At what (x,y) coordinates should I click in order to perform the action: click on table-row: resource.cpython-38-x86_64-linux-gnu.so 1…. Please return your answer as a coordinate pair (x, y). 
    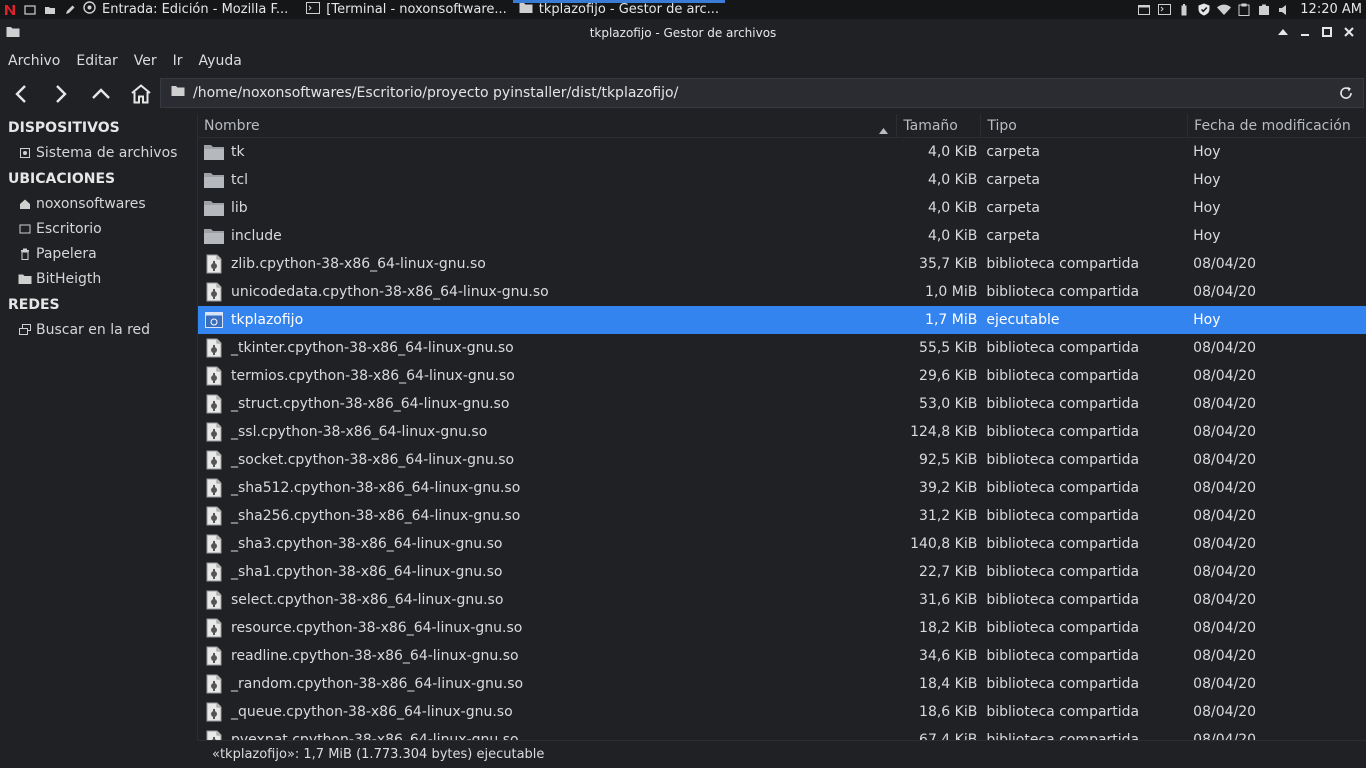
    Looking at the image, I should click on (782, 628).